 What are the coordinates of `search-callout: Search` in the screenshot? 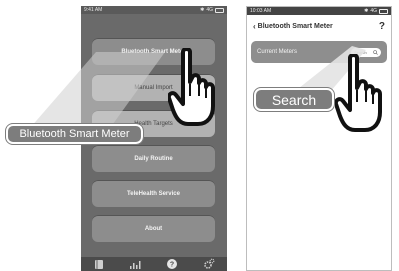 It's located at (294, 99).